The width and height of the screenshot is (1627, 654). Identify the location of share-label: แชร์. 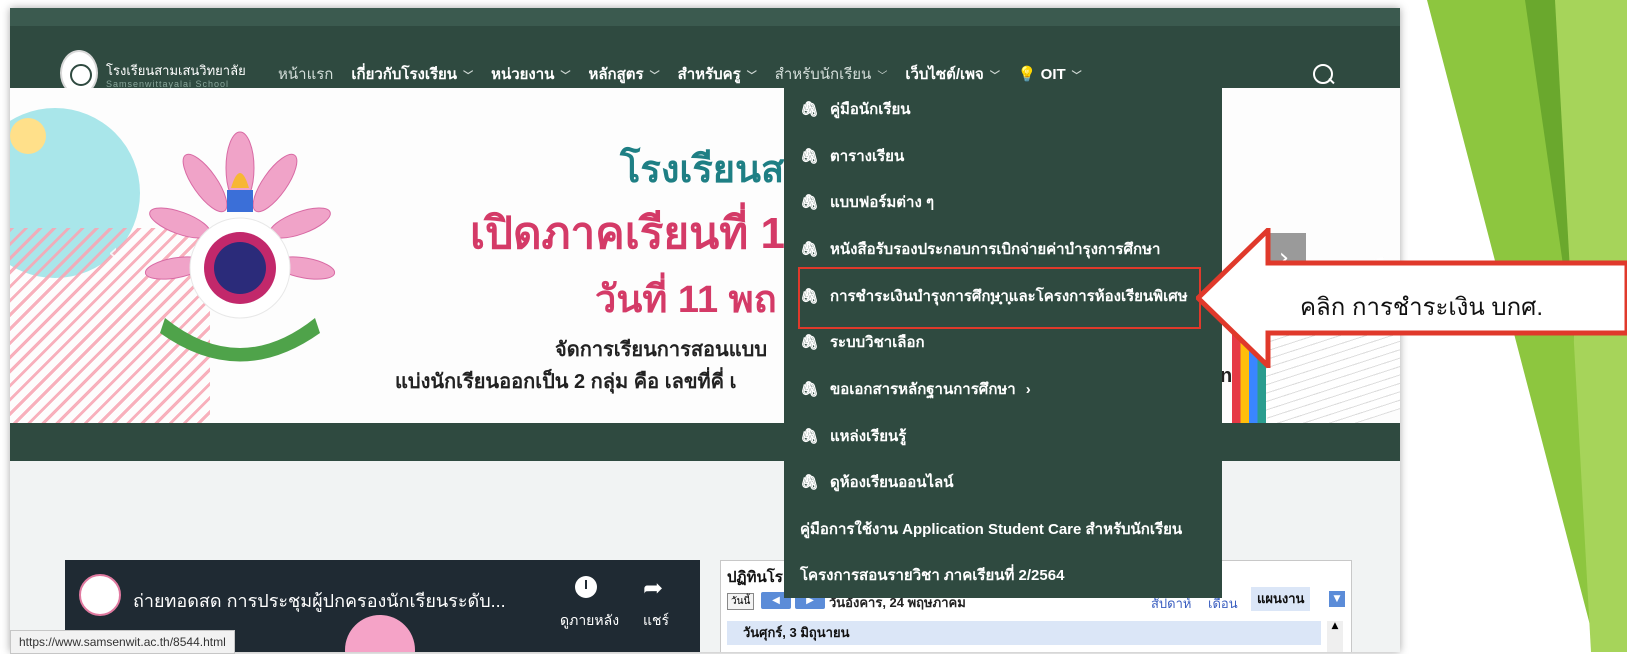
(656, 621).